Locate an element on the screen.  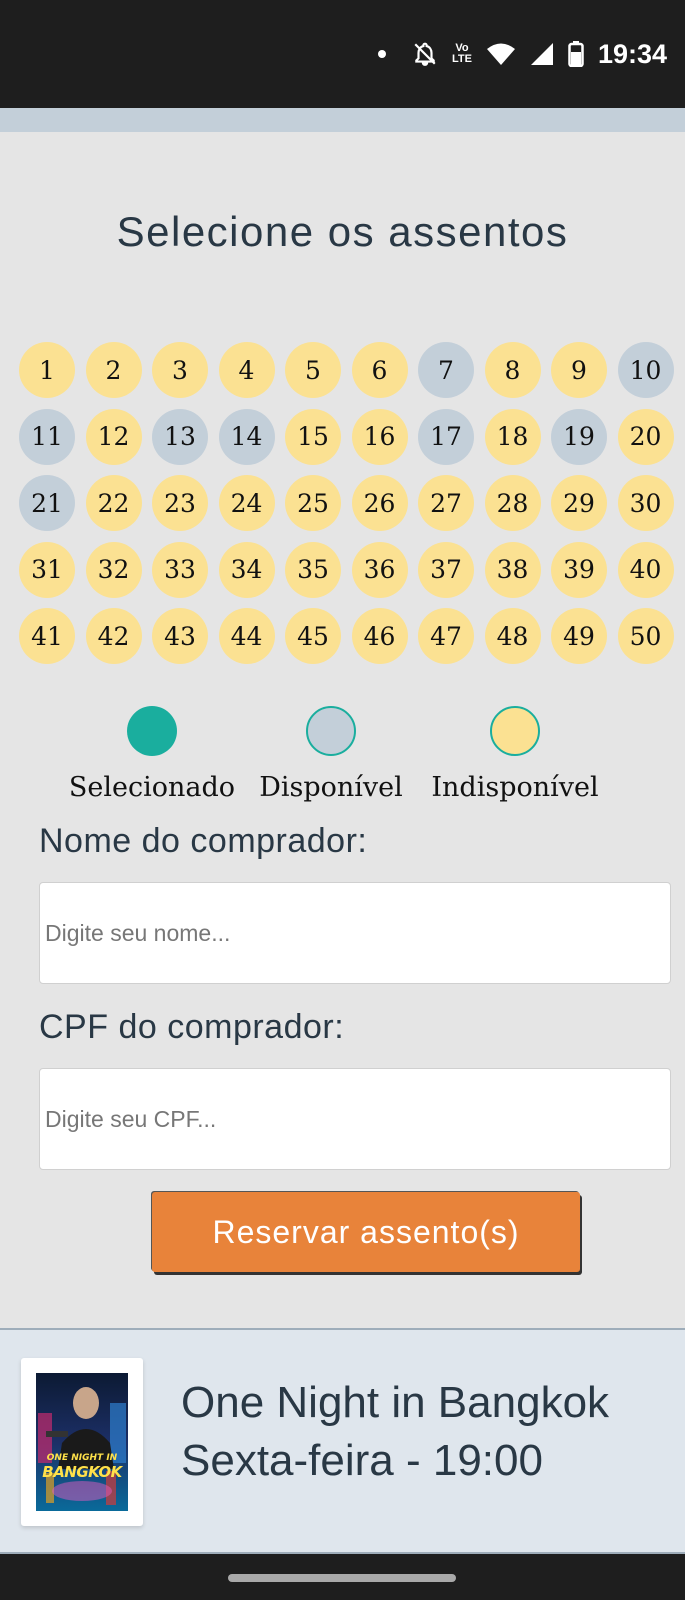
seat-43: 43 is located at coordinates (180, 636).